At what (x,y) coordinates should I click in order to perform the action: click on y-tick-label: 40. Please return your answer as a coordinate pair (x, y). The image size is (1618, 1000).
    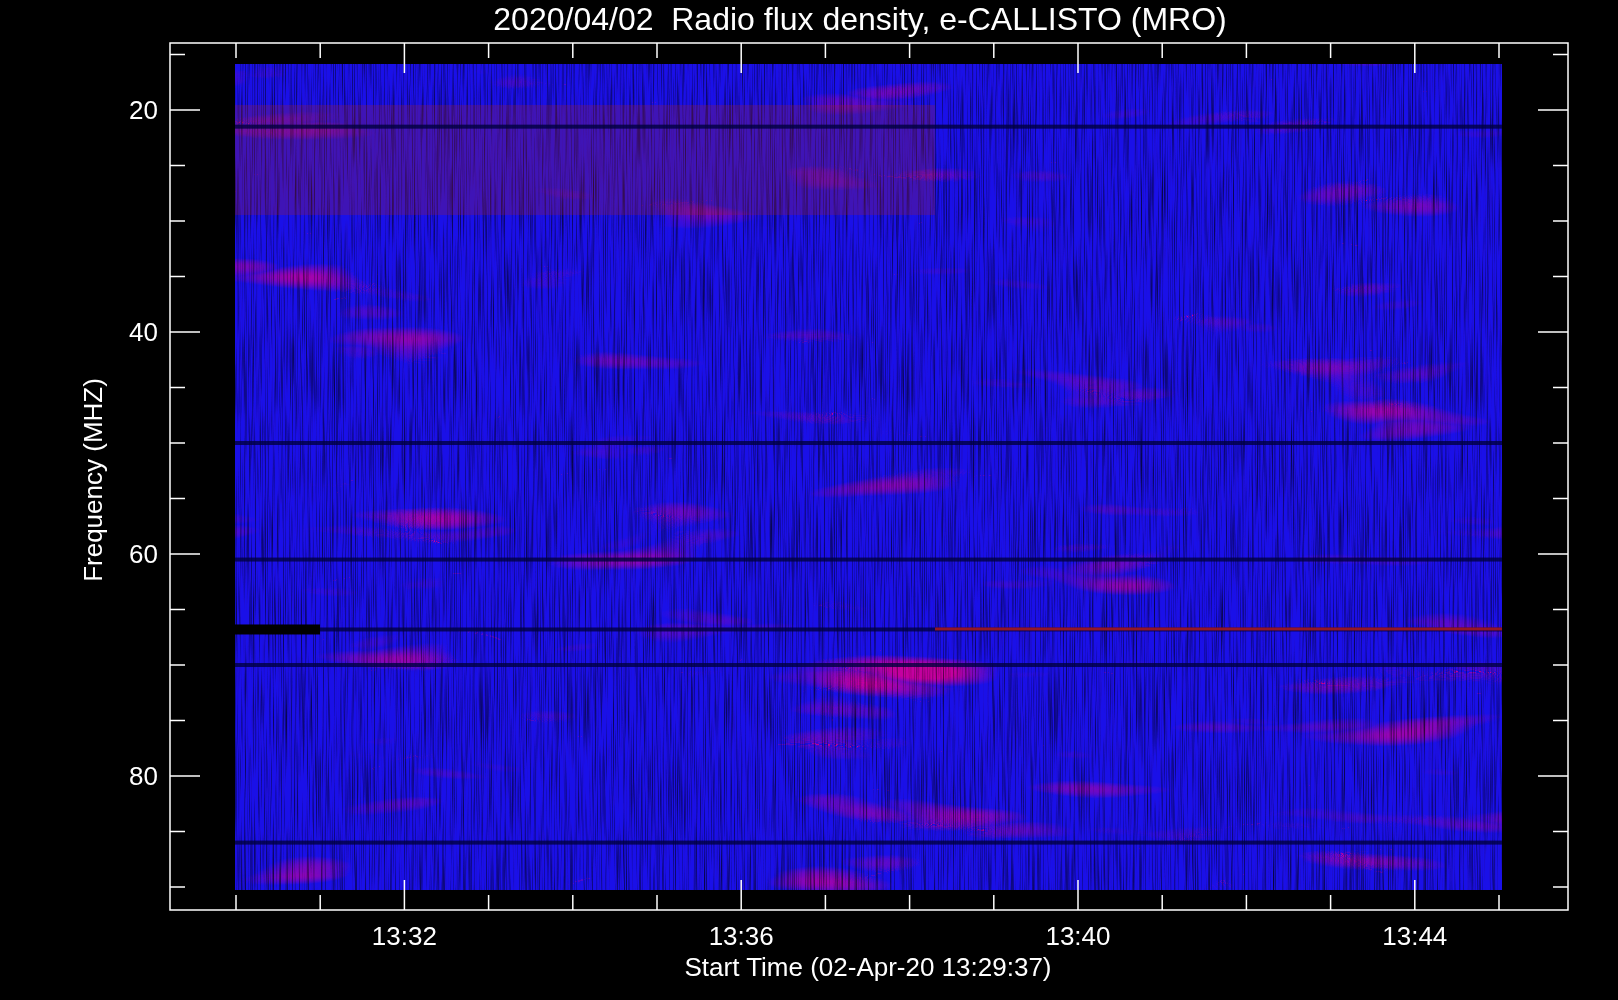
    Looking at the image, I should click on (143, 332).